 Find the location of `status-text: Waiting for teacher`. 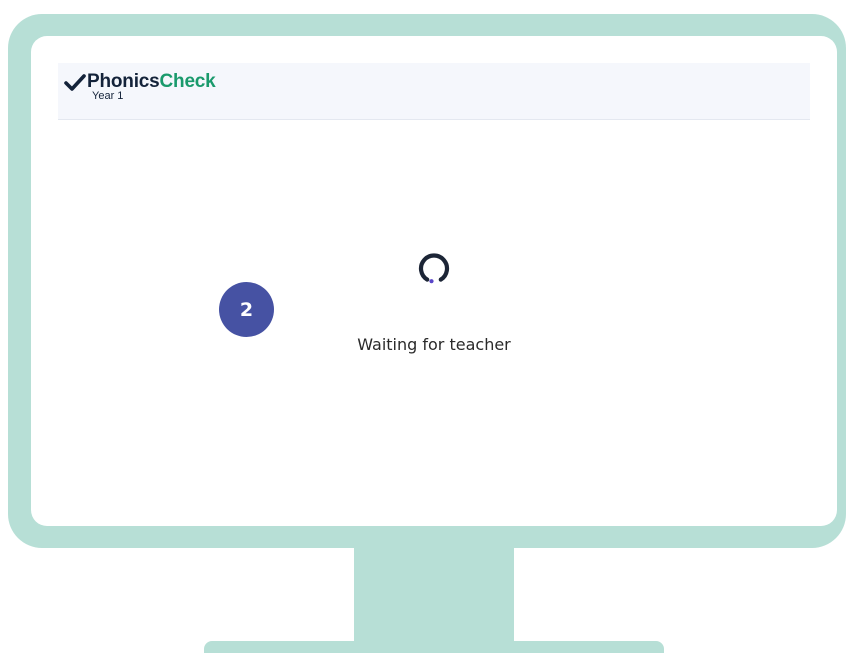

status-text: Waiting for teacher is located at coordinates (434, 344).